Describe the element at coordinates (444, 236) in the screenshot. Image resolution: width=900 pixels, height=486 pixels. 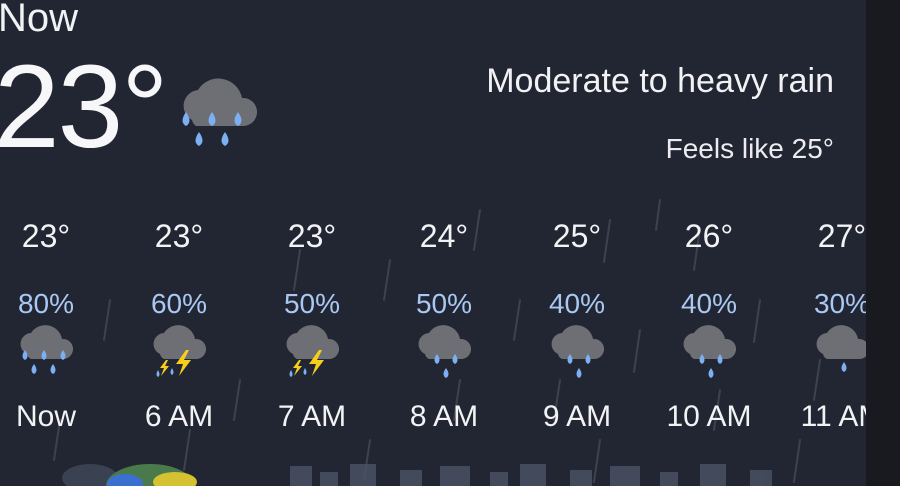
I see `hourly-temp: 24°` at that location.